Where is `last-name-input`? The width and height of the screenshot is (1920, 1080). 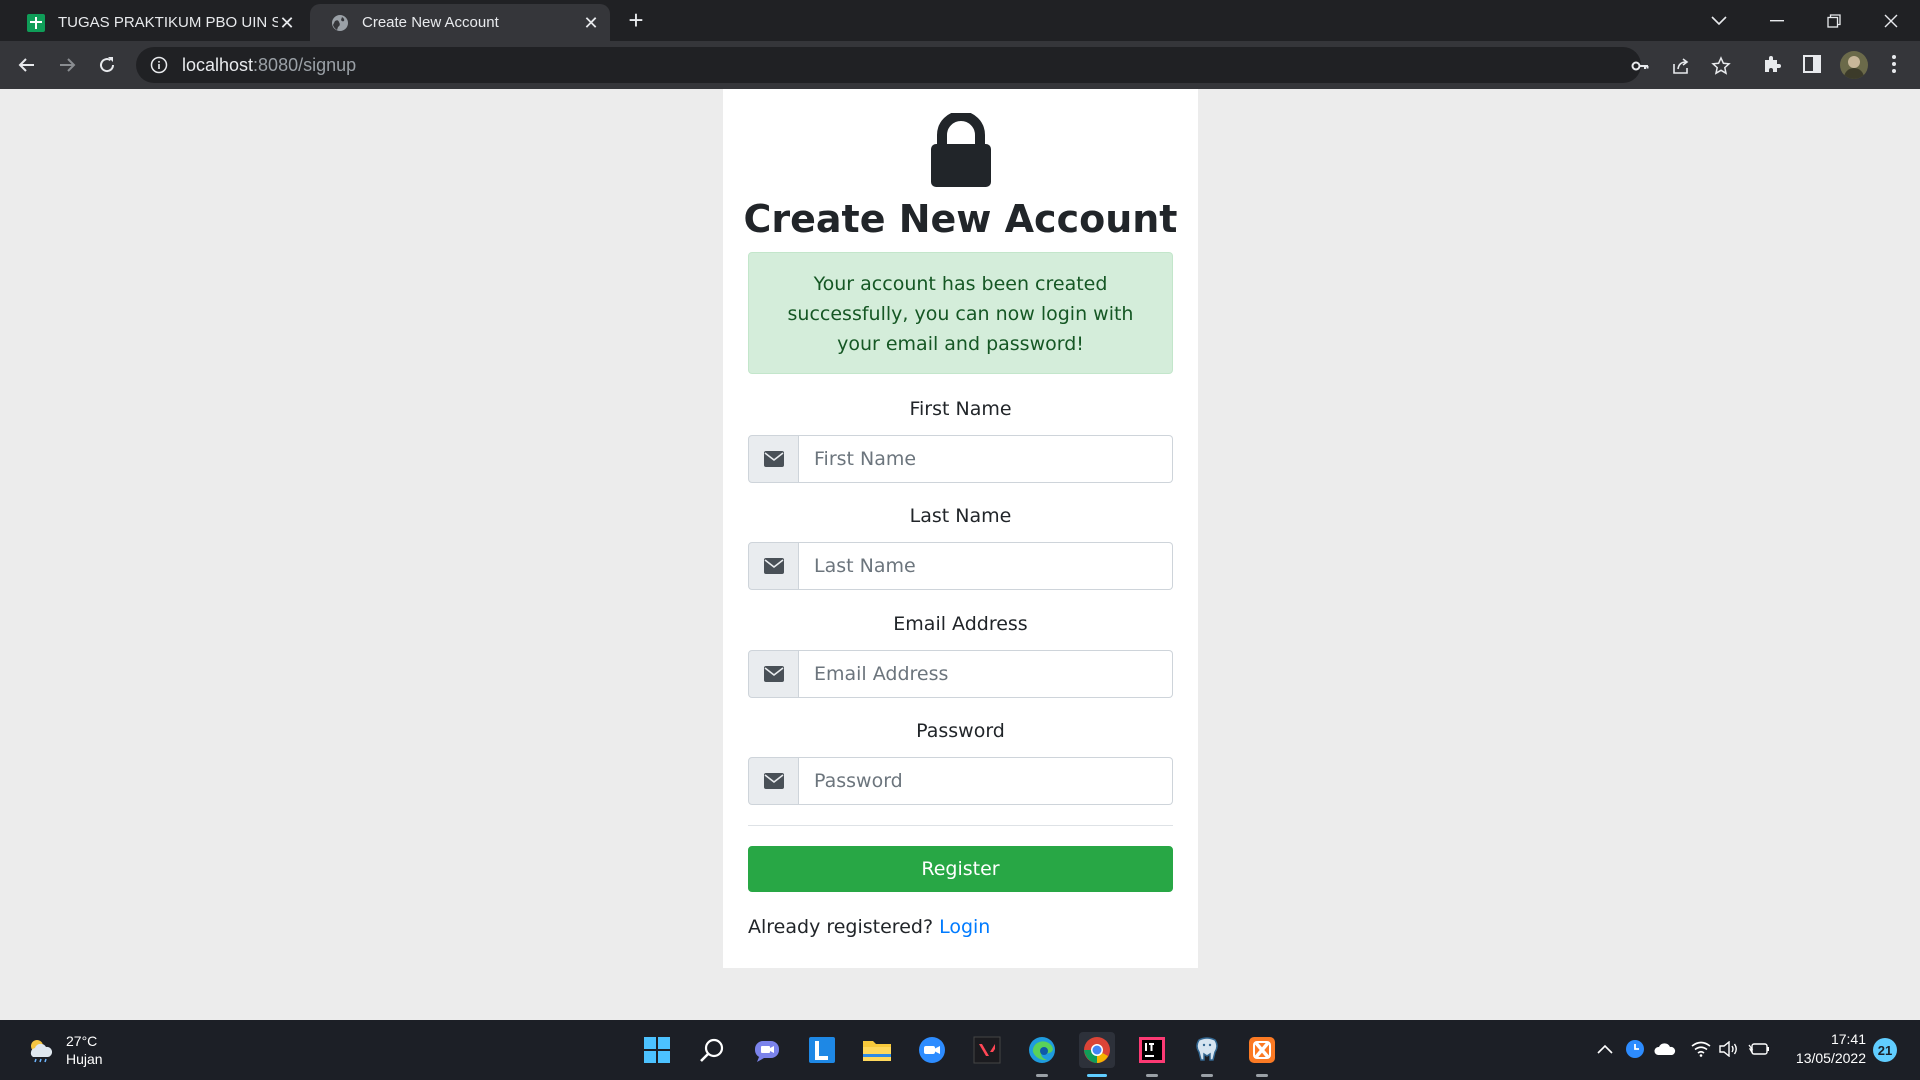
last-name-input is located at coordinates (986, 566).